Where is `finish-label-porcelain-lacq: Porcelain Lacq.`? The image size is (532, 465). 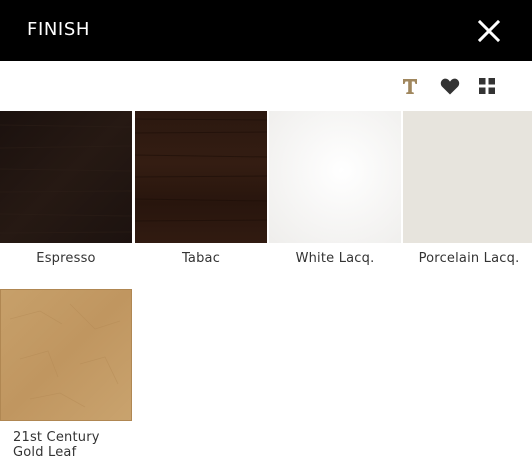
finish-label-porcelain-lacq: Porcelain Lacq. is located at coordinates (469, 258).